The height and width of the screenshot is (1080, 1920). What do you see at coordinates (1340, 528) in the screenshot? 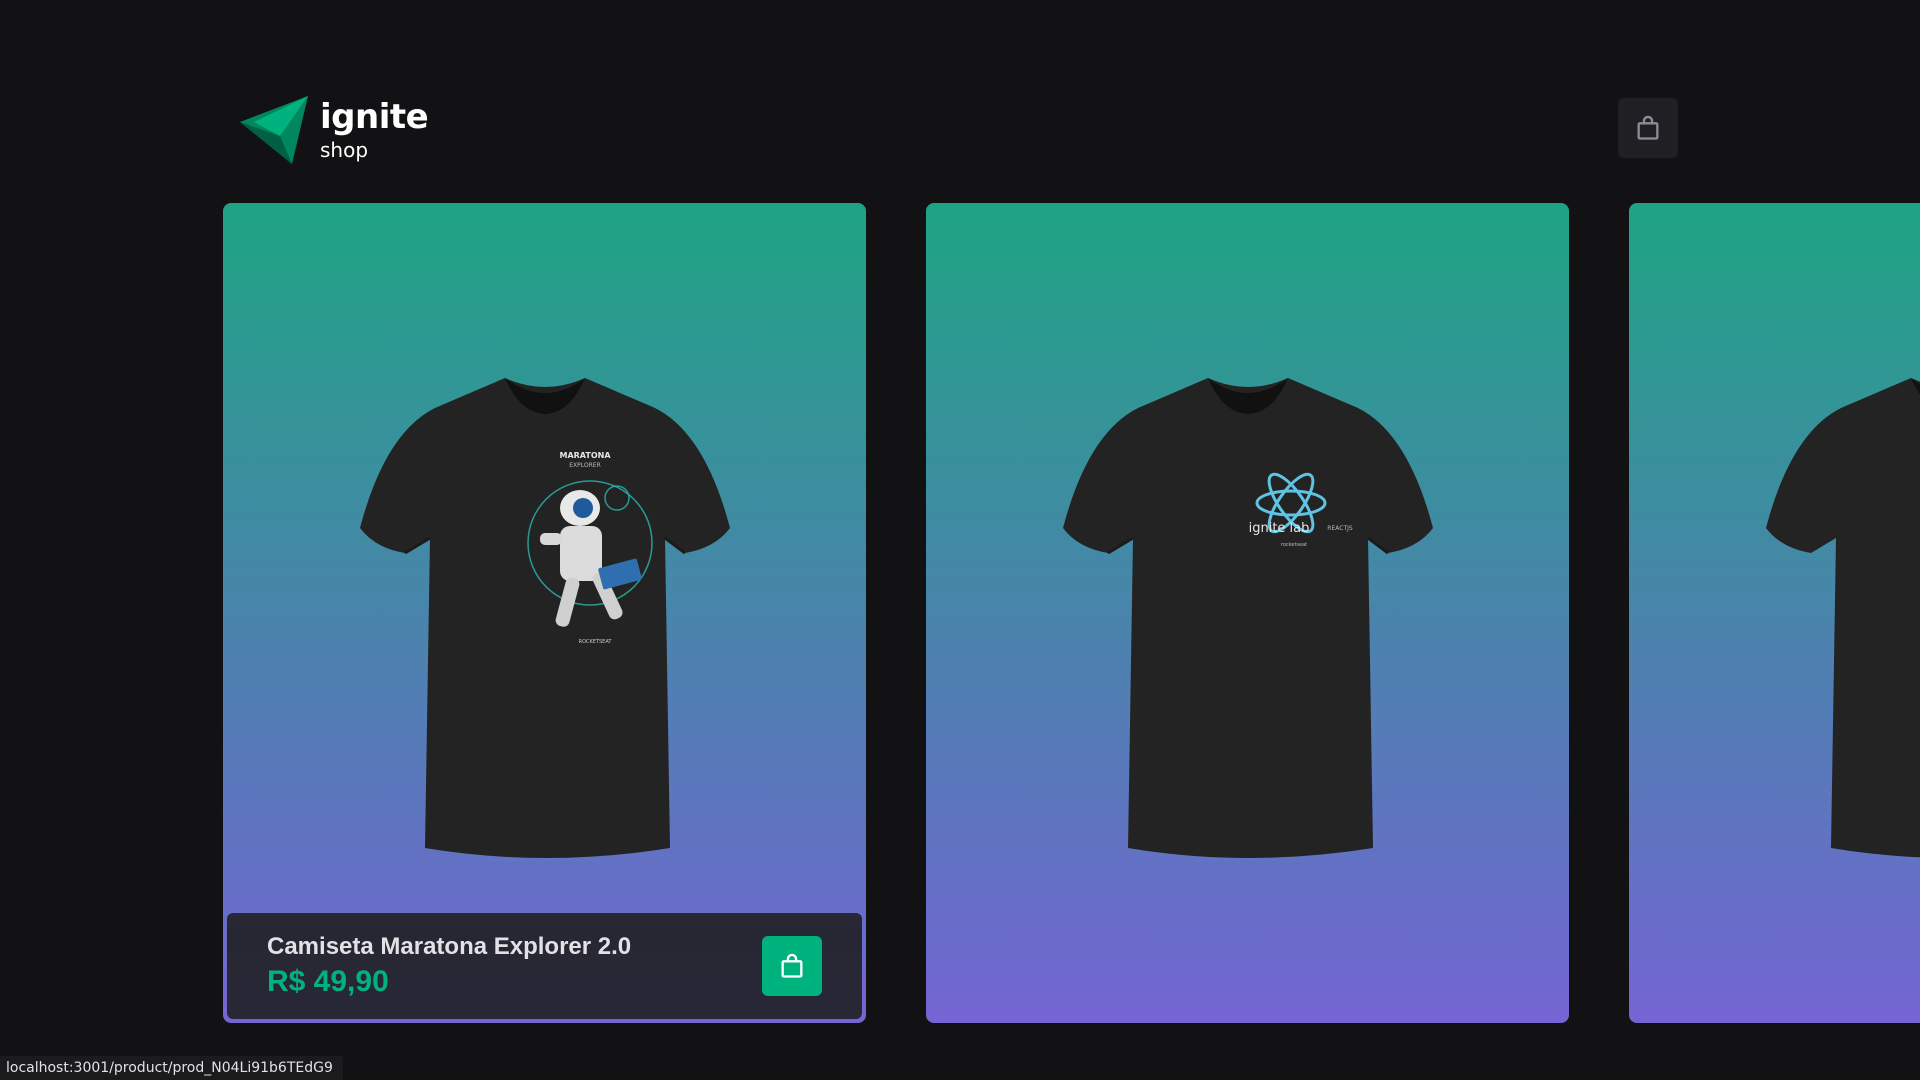
I see `print-subtitle: REACTJS` at bounding box center [1340, 528].